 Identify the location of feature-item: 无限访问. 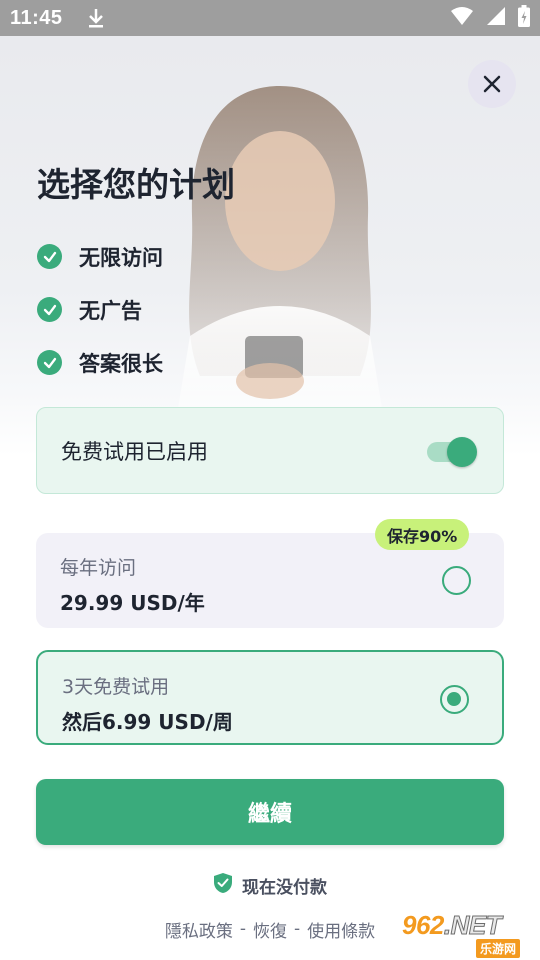
(100, 256).